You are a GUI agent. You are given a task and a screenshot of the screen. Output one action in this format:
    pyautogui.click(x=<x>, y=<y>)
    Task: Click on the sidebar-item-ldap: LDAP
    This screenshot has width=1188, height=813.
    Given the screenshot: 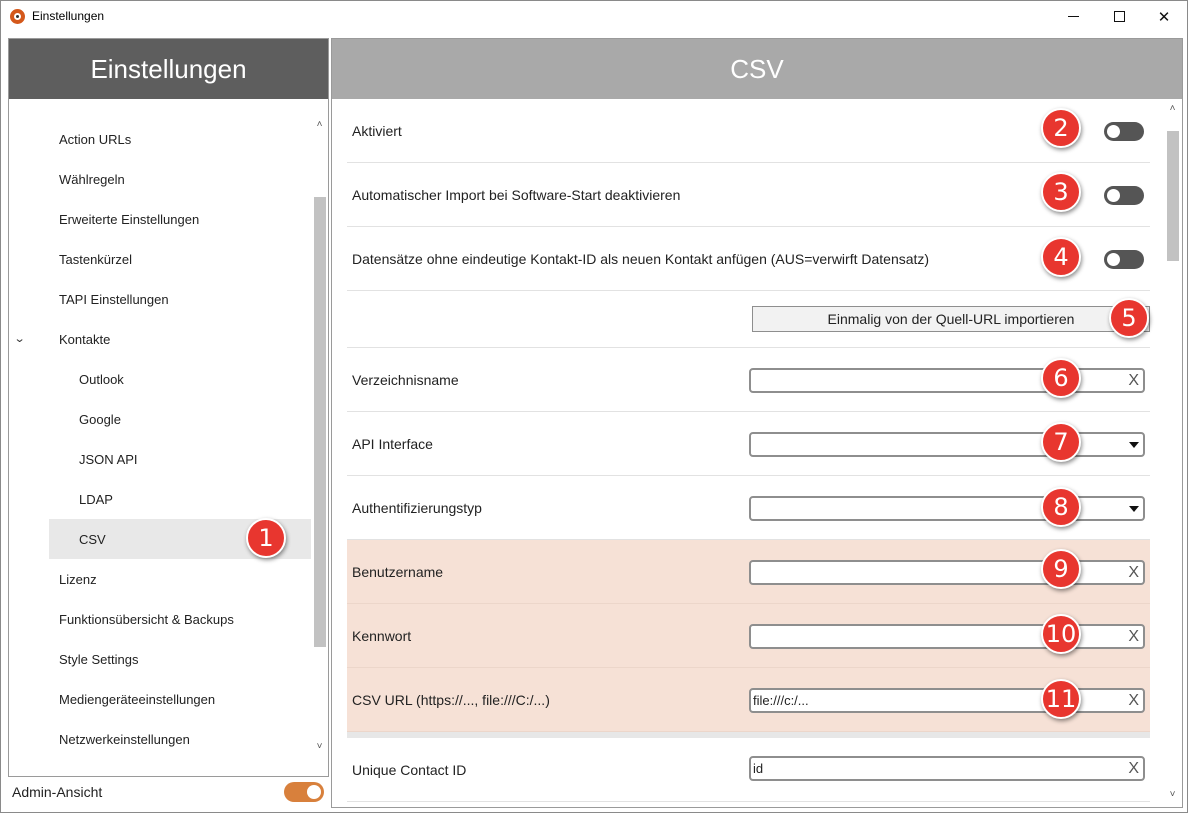 What is the action you would take?
    pyautogui.click(x=160, y=499)
    